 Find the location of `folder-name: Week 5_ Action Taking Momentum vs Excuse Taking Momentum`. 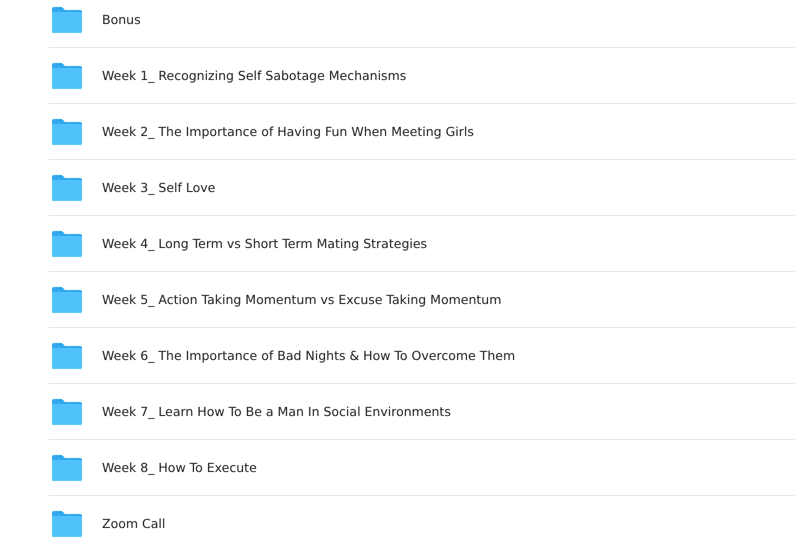

folder-name: Week 5_ Action Taking Momentum vs Excuse Taking Momentum is located at coordinates (302, 299).